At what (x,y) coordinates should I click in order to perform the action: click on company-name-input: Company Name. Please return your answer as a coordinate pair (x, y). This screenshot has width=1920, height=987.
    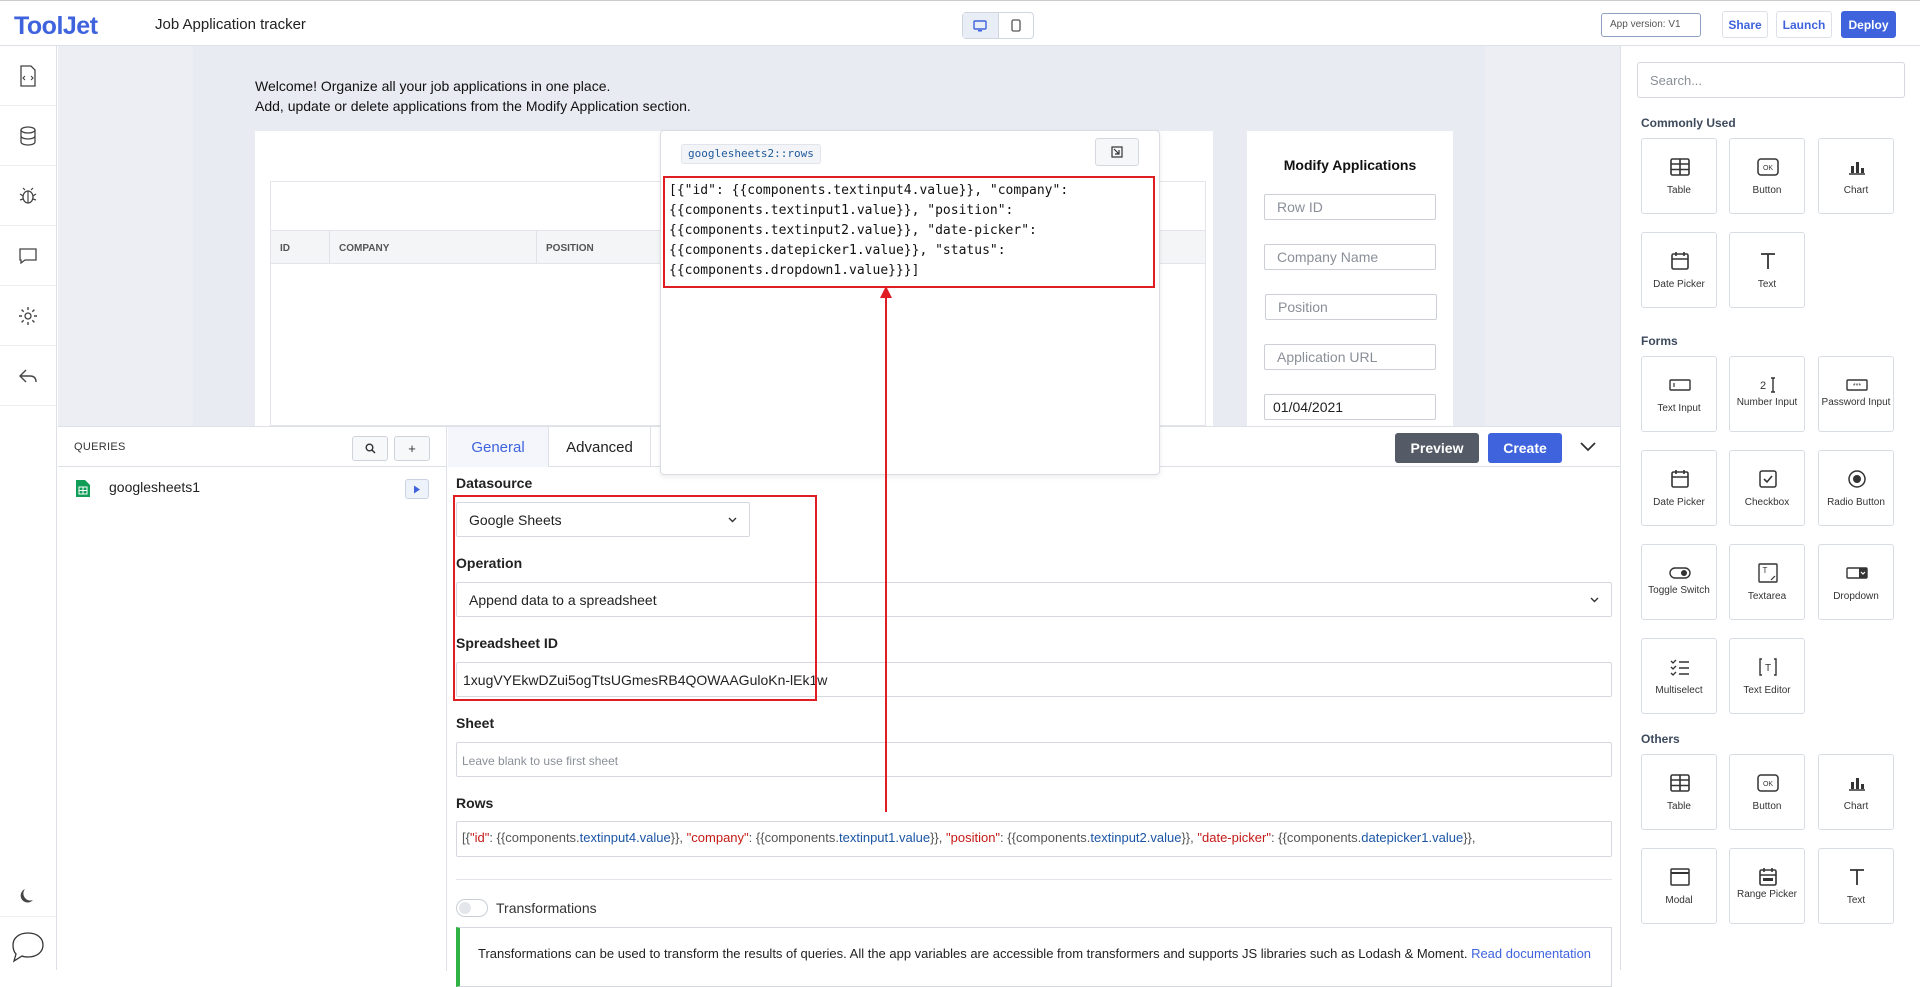
    Looking at the image, I should click on (1350, 257).